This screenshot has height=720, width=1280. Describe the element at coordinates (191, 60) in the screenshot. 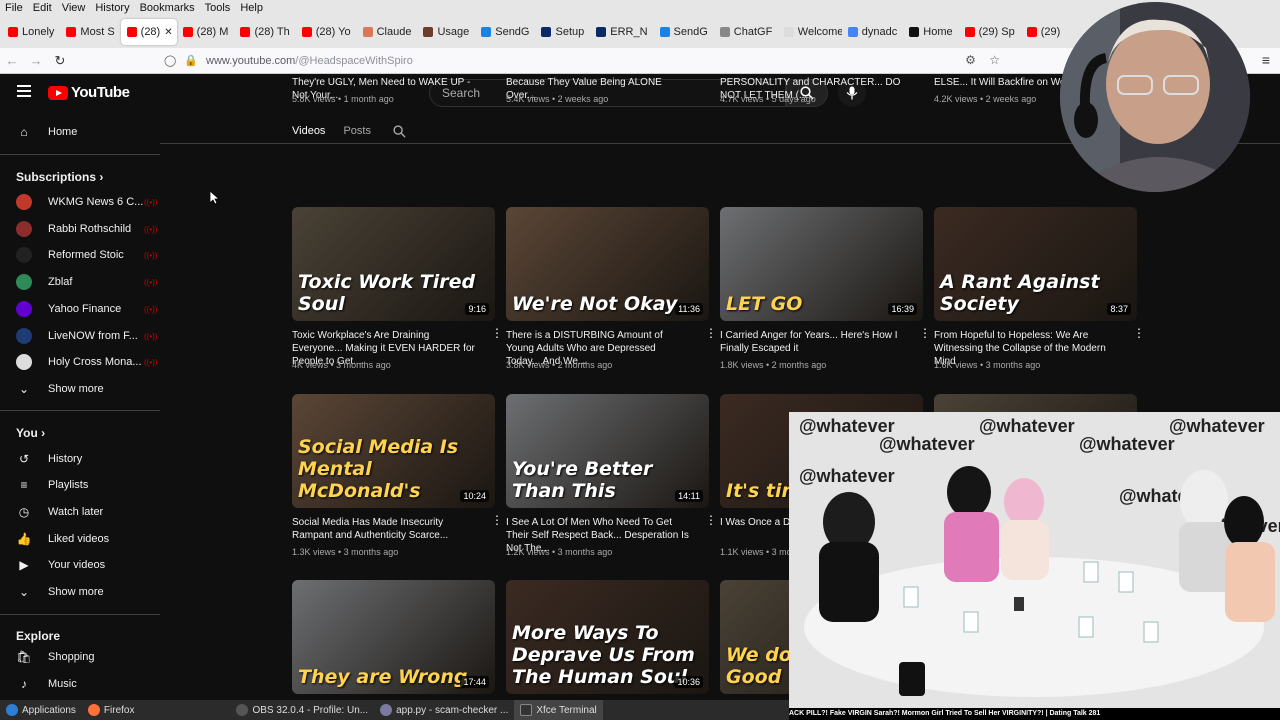

I see `lock-icon: 🔒` at that location.